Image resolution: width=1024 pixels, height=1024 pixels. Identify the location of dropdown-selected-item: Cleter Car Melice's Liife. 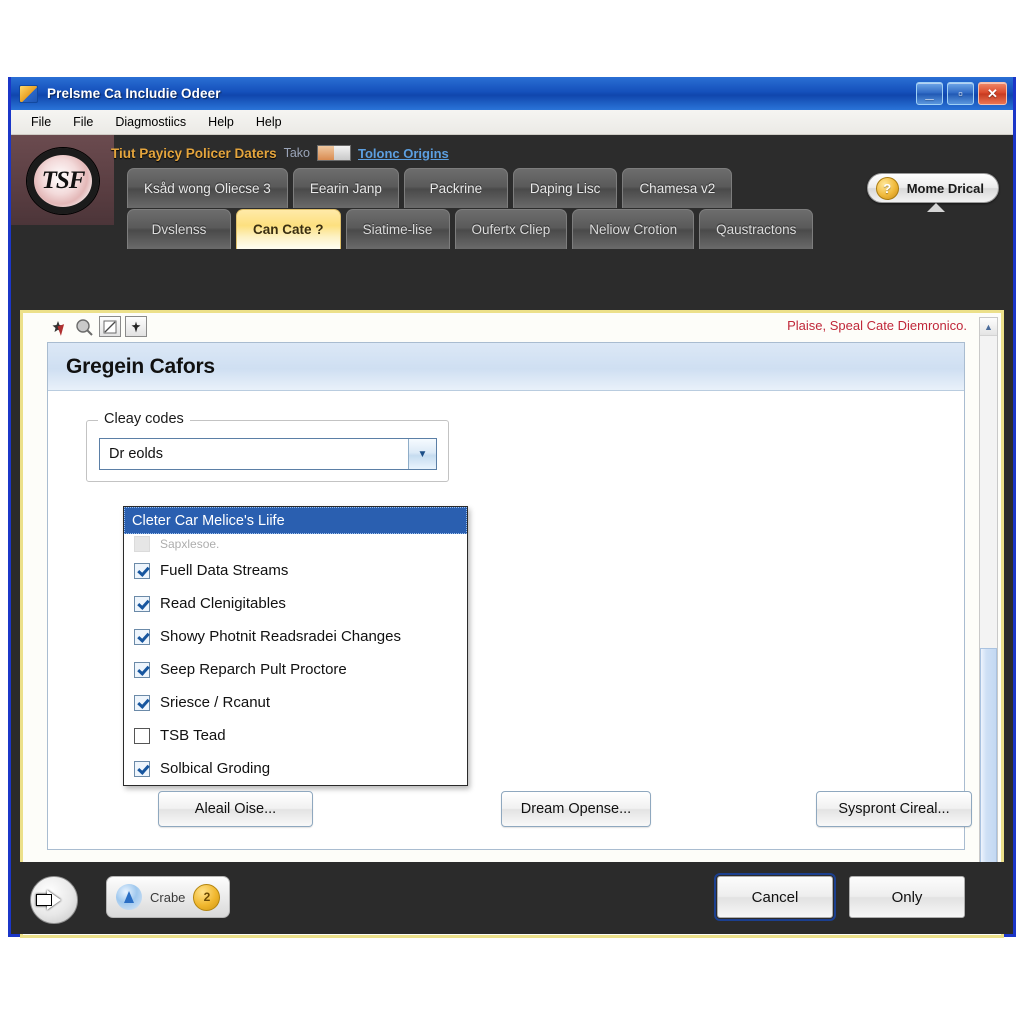
(295, 520).